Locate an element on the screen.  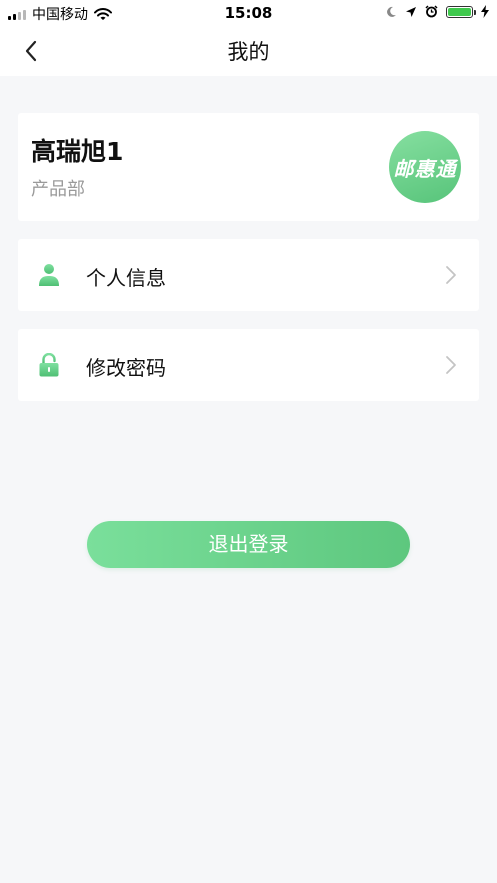
moon-icon is located at coordinates (391, 11).